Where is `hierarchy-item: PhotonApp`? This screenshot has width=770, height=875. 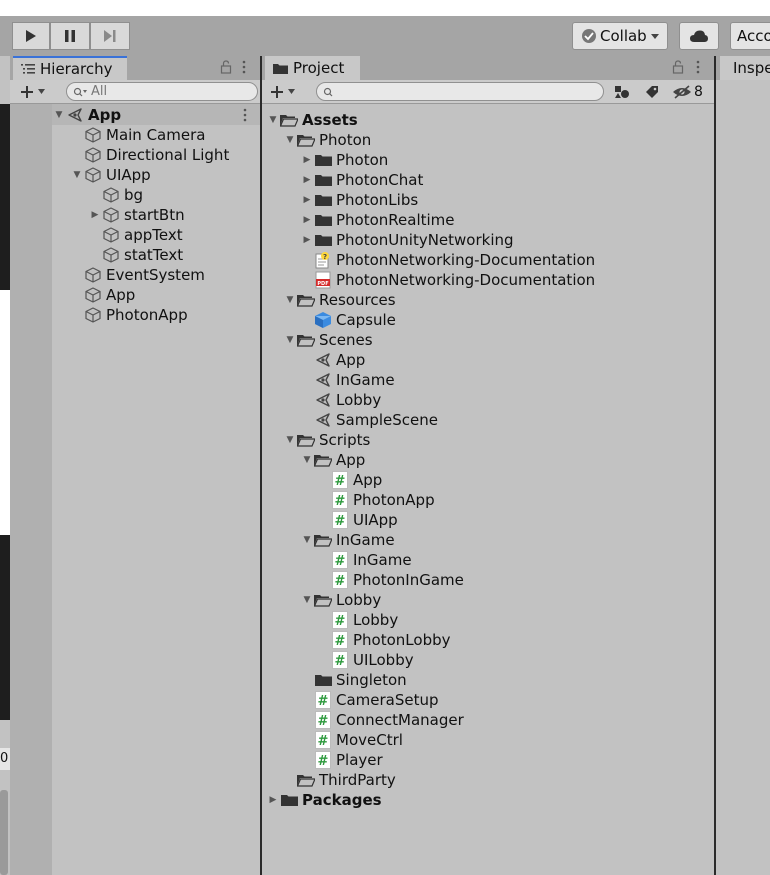
hierarchy-item: PhotonApp is located at coordinates (129, 315).